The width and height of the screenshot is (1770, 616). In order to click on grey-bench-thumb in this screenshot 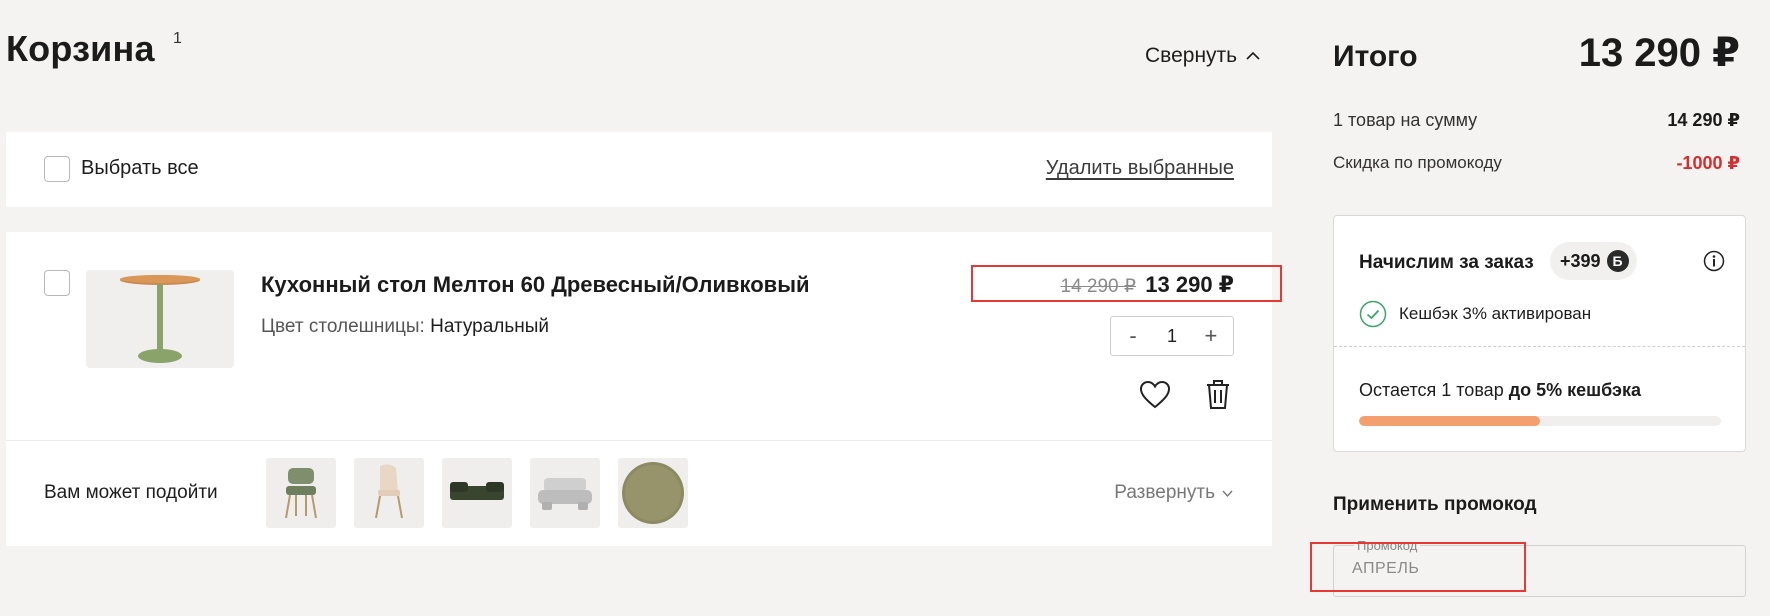, I will do `click(565, 494)`.